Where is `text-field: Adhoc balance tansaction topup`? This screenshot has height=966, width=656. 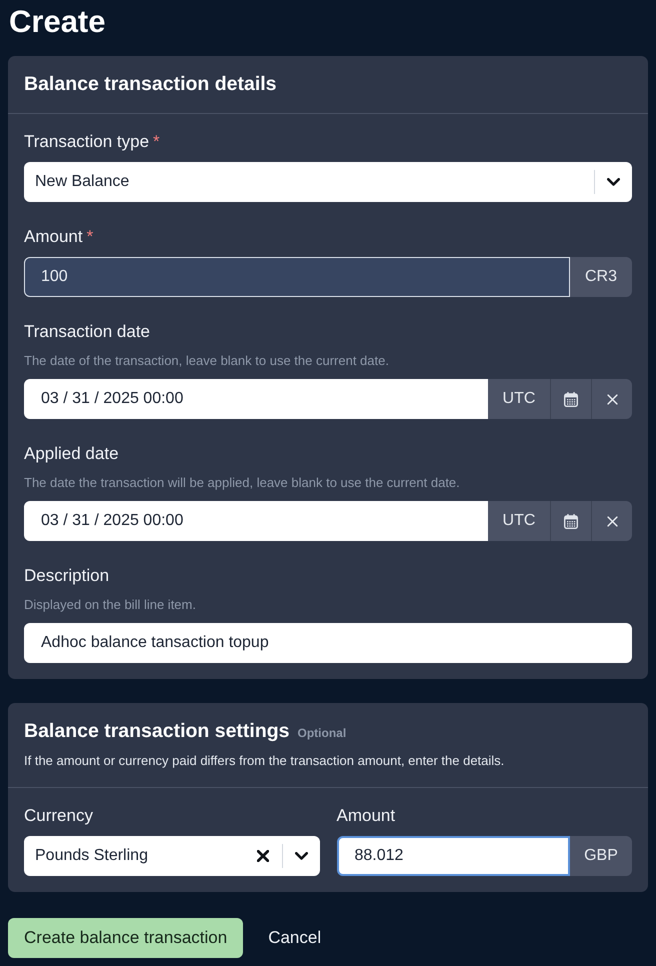 text-field: Adhoc balance tansaction topup is located at coordinates (328, 643).